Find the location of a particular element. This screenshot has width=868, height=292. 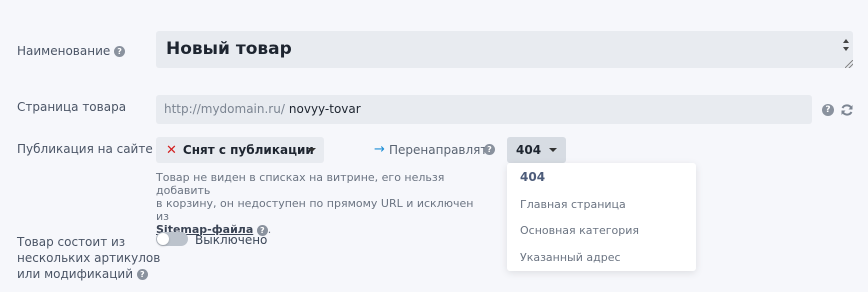

refresh-icon is located at coordinates (847, 110).